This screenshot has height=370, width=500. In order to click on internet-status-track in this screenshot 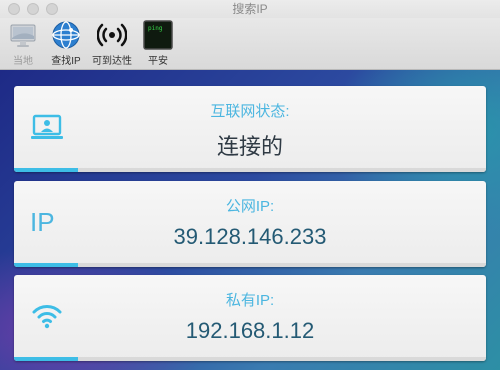, I will do `click(250, 170)`.